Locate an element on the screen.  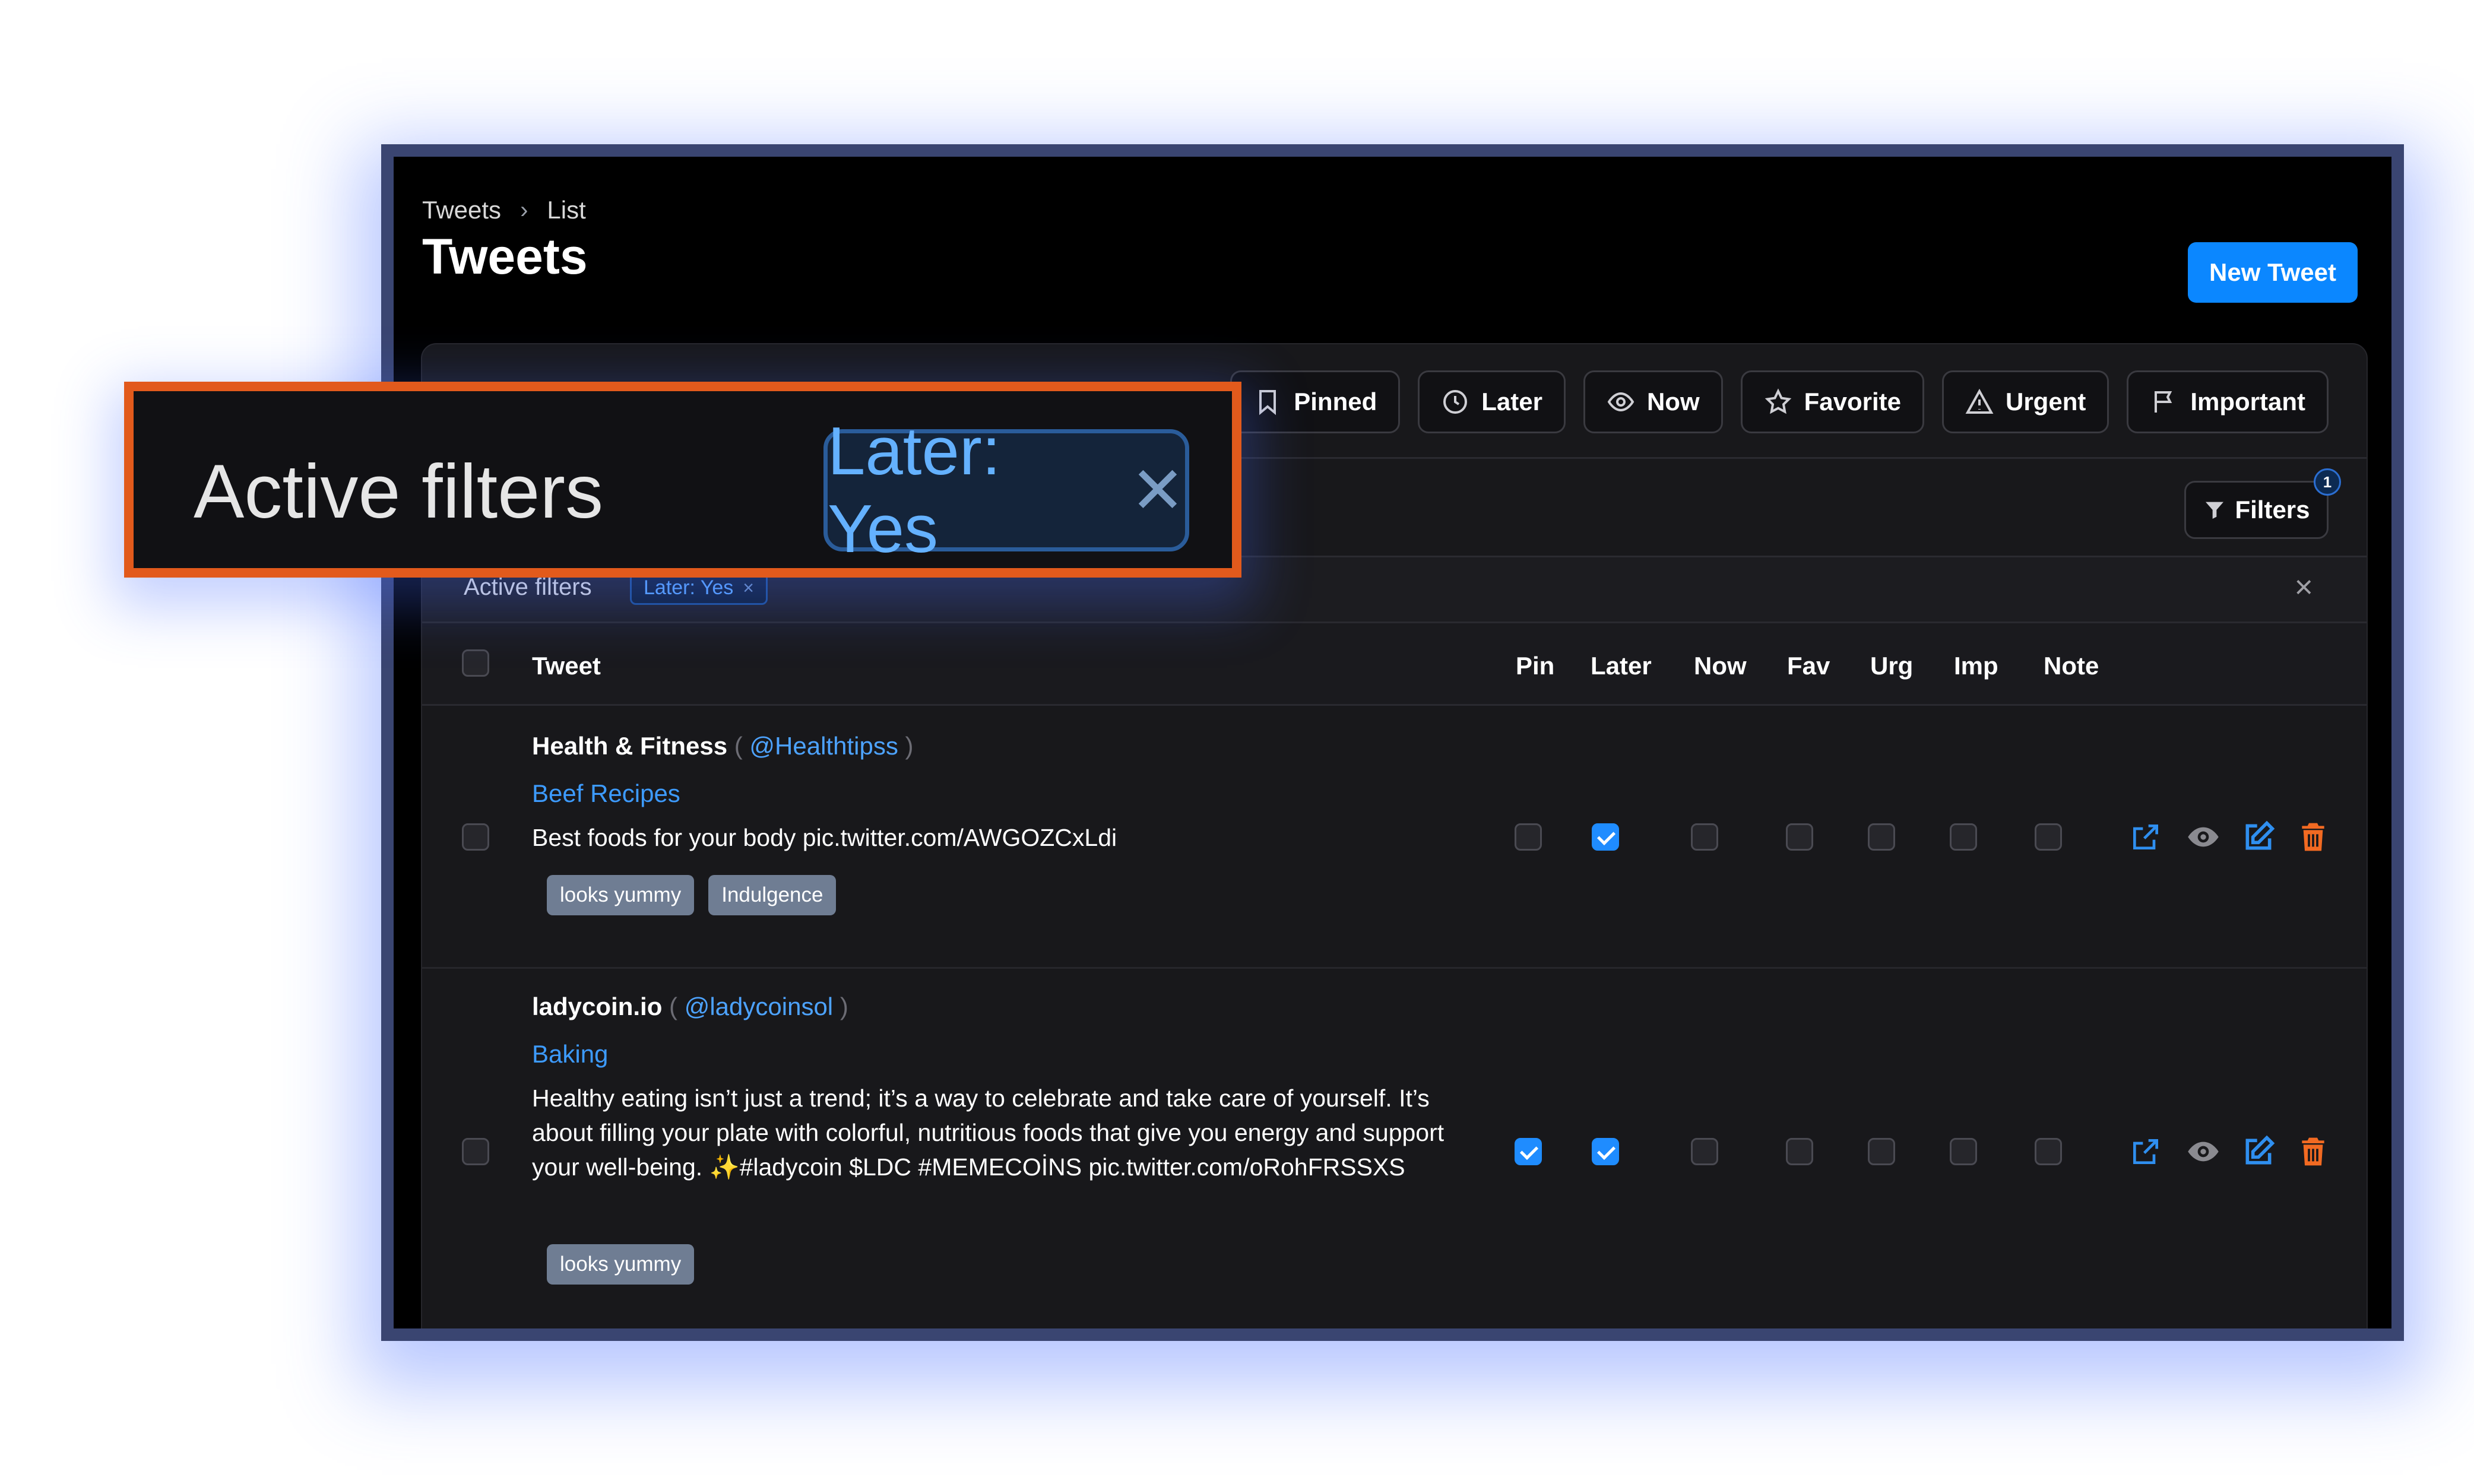
chevron-right-icon: › is located at coordinates (524, 209).